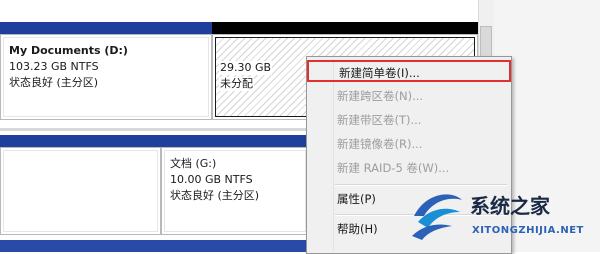 This screenshot has height=254, width=600. I want to click on partition-g: 文档 (G:) 10.00 GB NTFS 状态良好 (主分区), so click(235, 191).